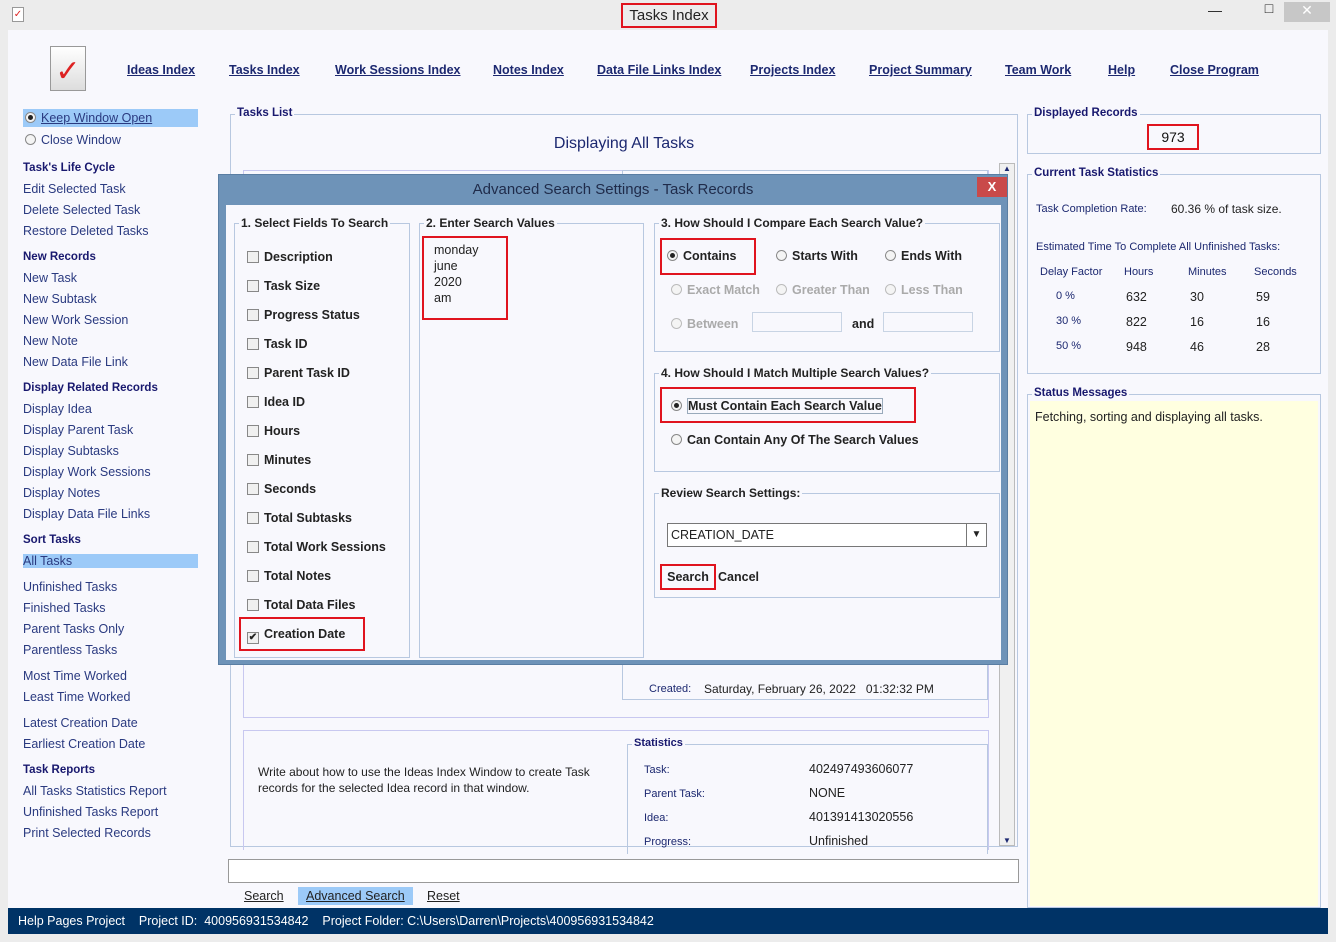 This screenshot has width=1336, height=942. Describe the element at coordinates (827, 535) in the screenshot. I see `review-settings-dropdown: CREATION_DATE ▼` at that location.